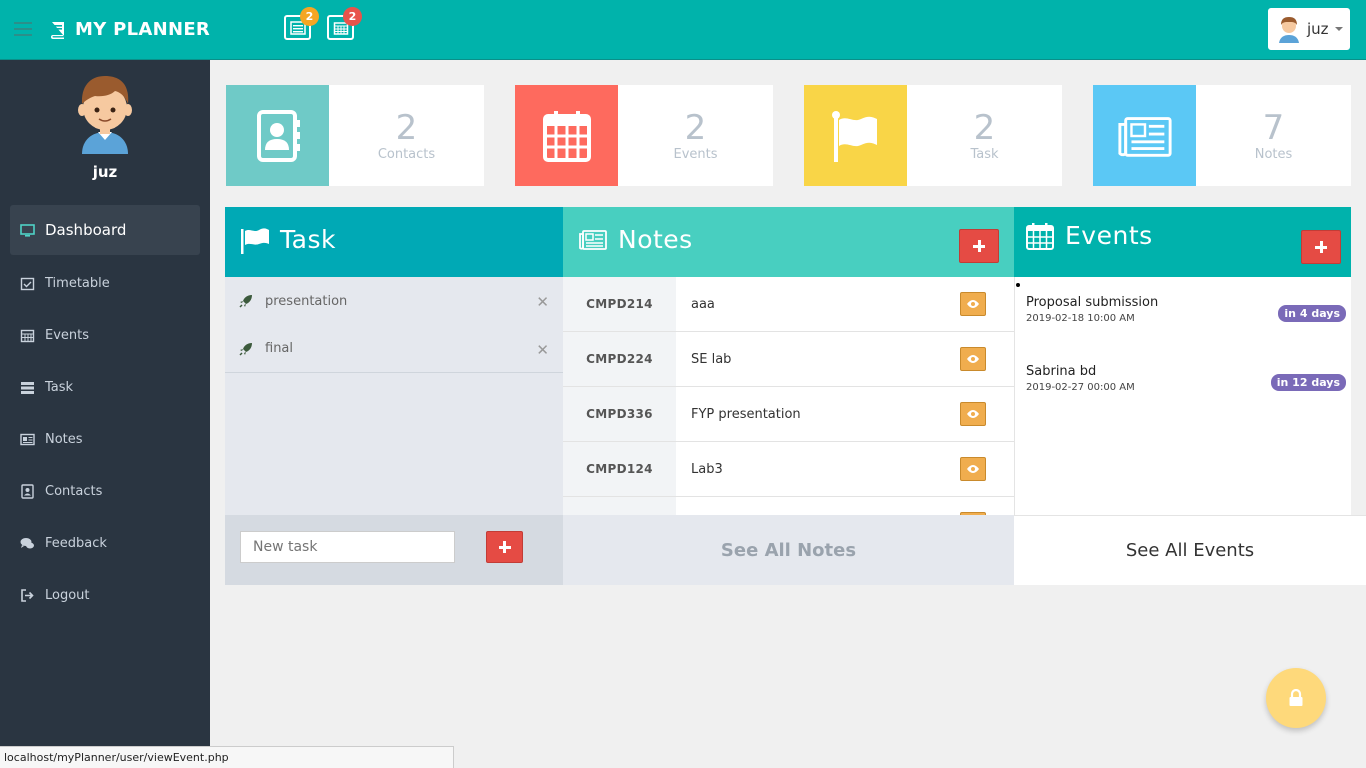 The width and height of the screenshot is (1366, 768). I want to click on sidebar-item-events: Events, so click(105, 335).